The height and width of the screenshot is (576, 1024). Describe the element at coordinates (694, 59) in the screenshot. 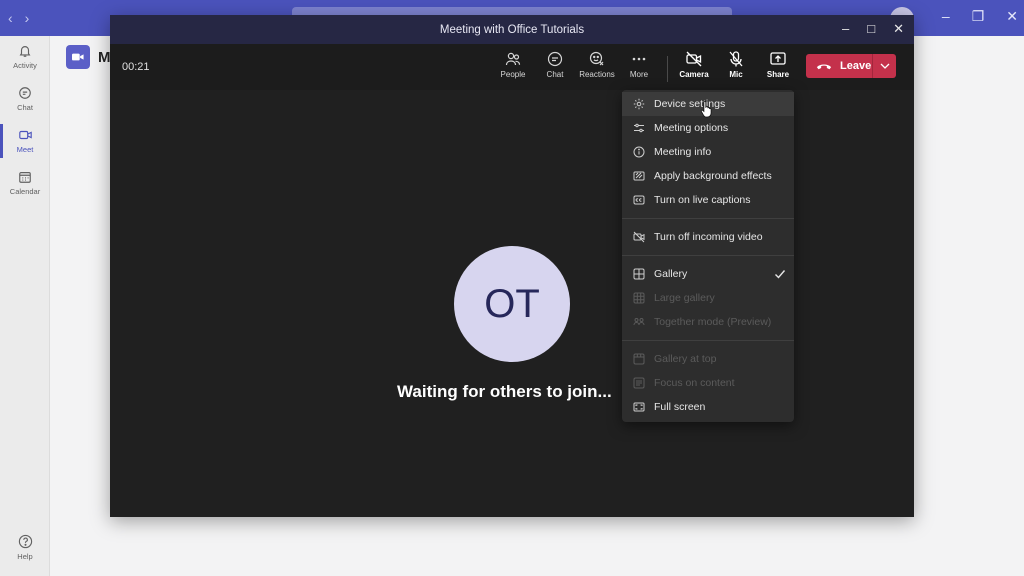

I see `camera-off-icon` at that location.